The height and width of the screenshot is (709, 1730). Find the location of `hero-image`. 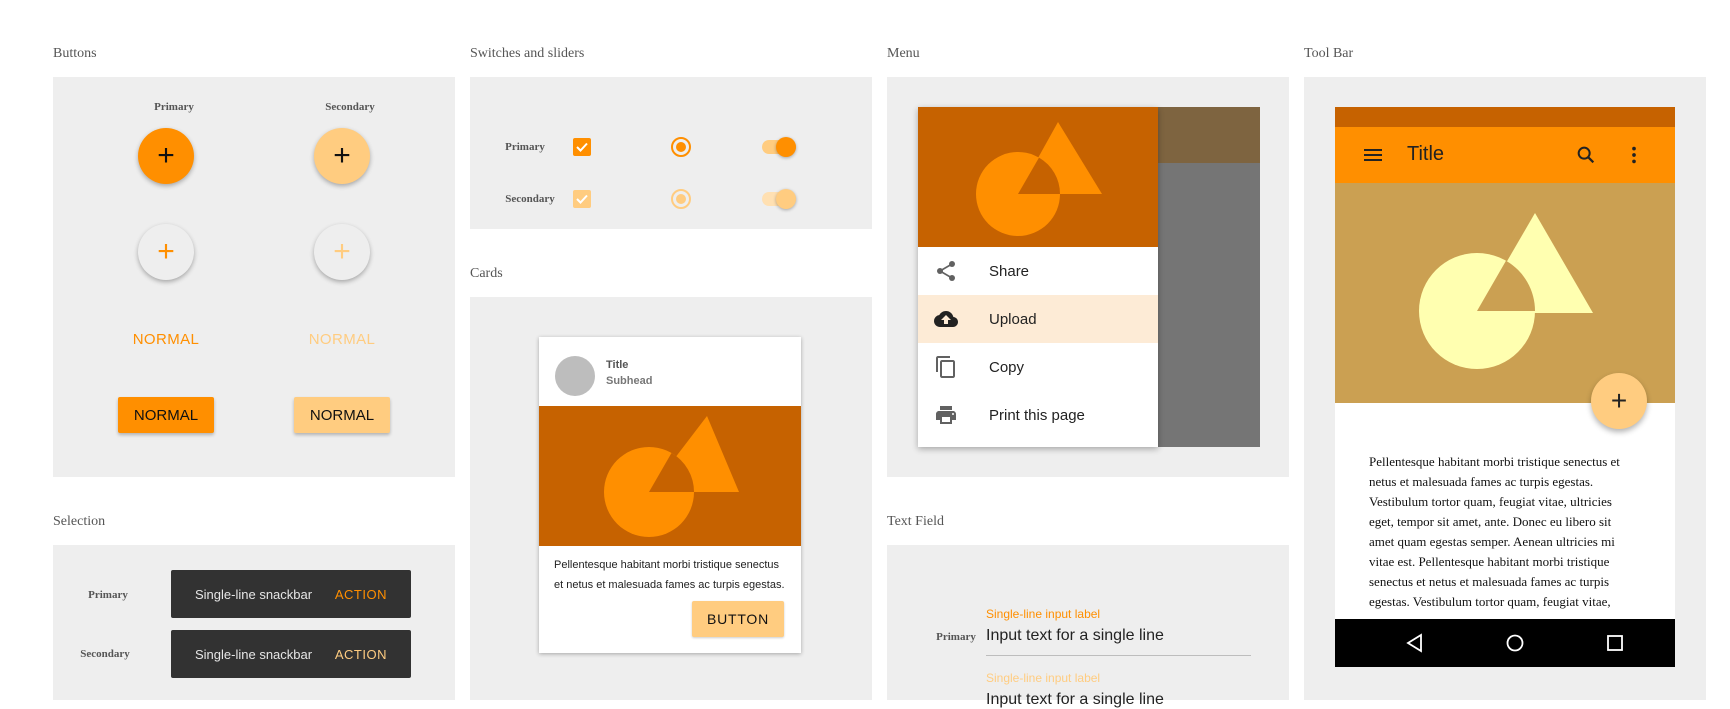

hero-image is located at coordinates (1505, 293).